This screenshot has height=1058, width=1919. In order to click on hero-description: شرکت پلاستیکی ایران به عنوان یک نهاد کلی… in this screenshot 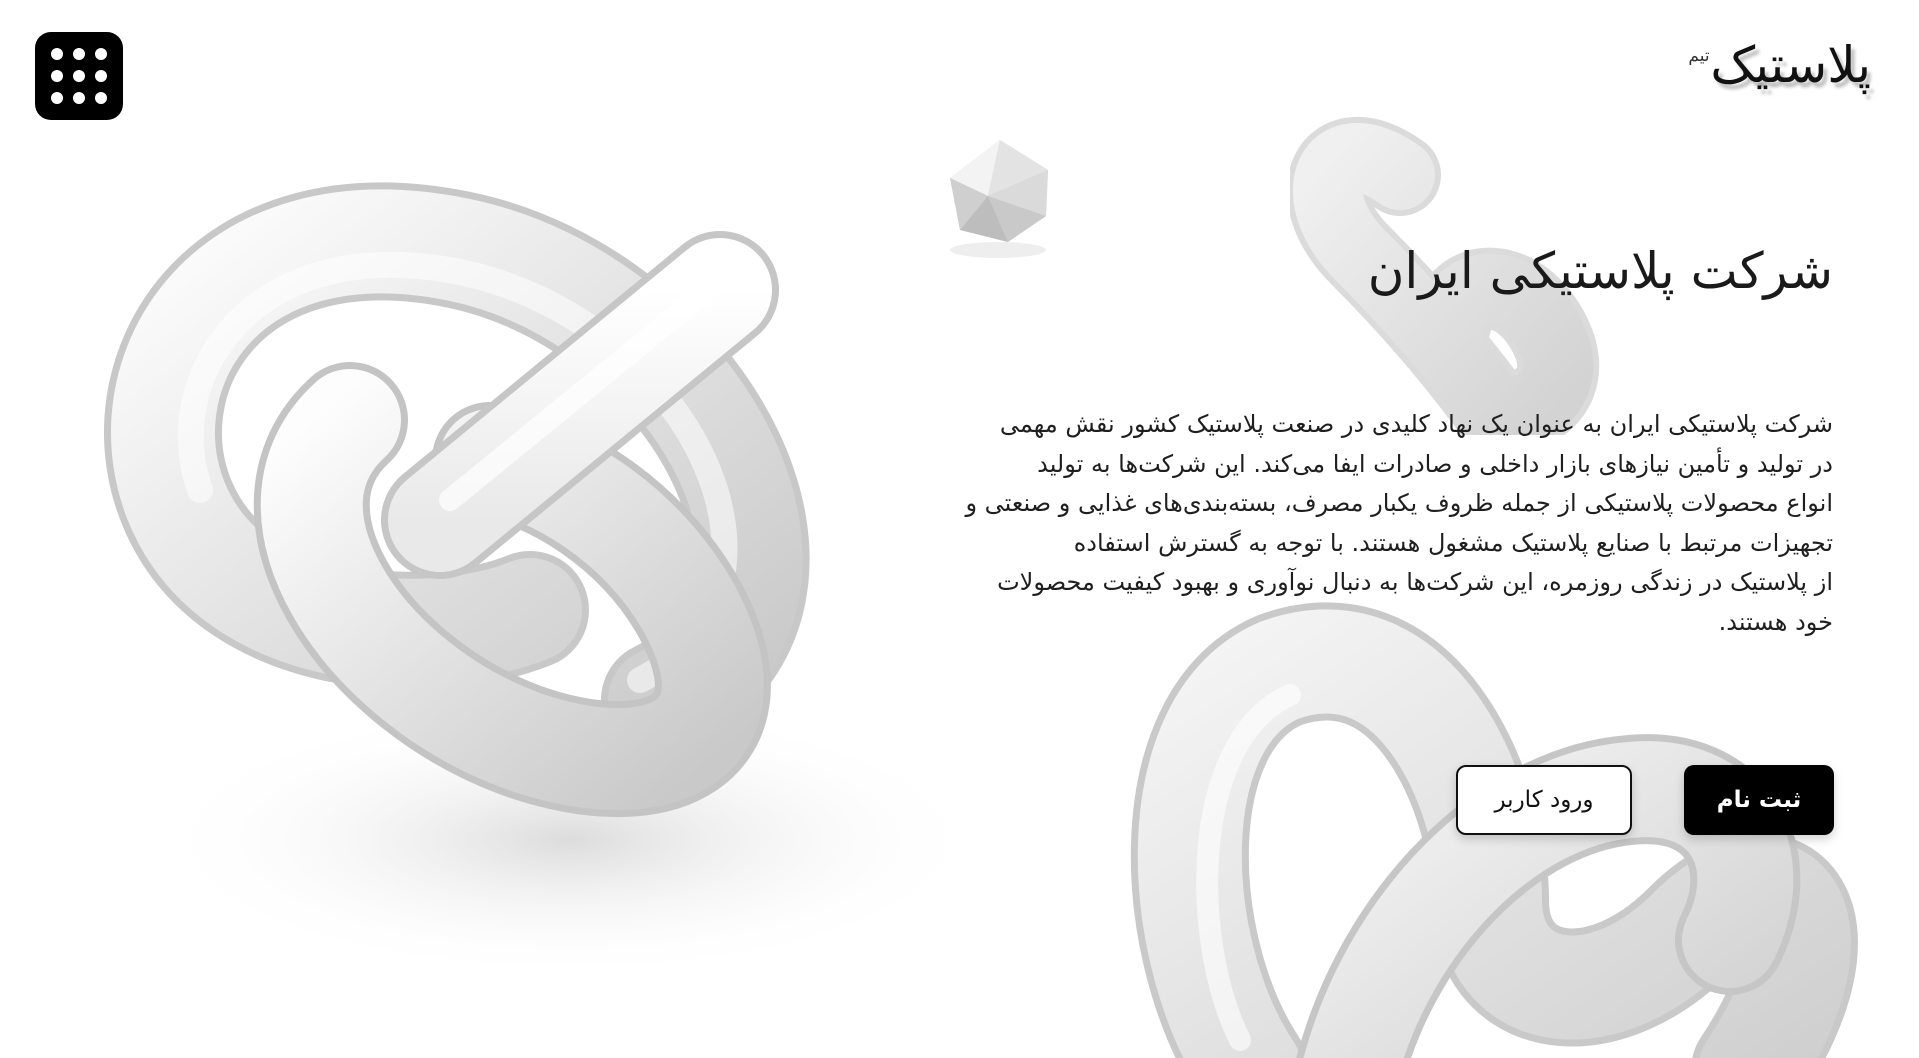, I will do `click(1333, 523)`.